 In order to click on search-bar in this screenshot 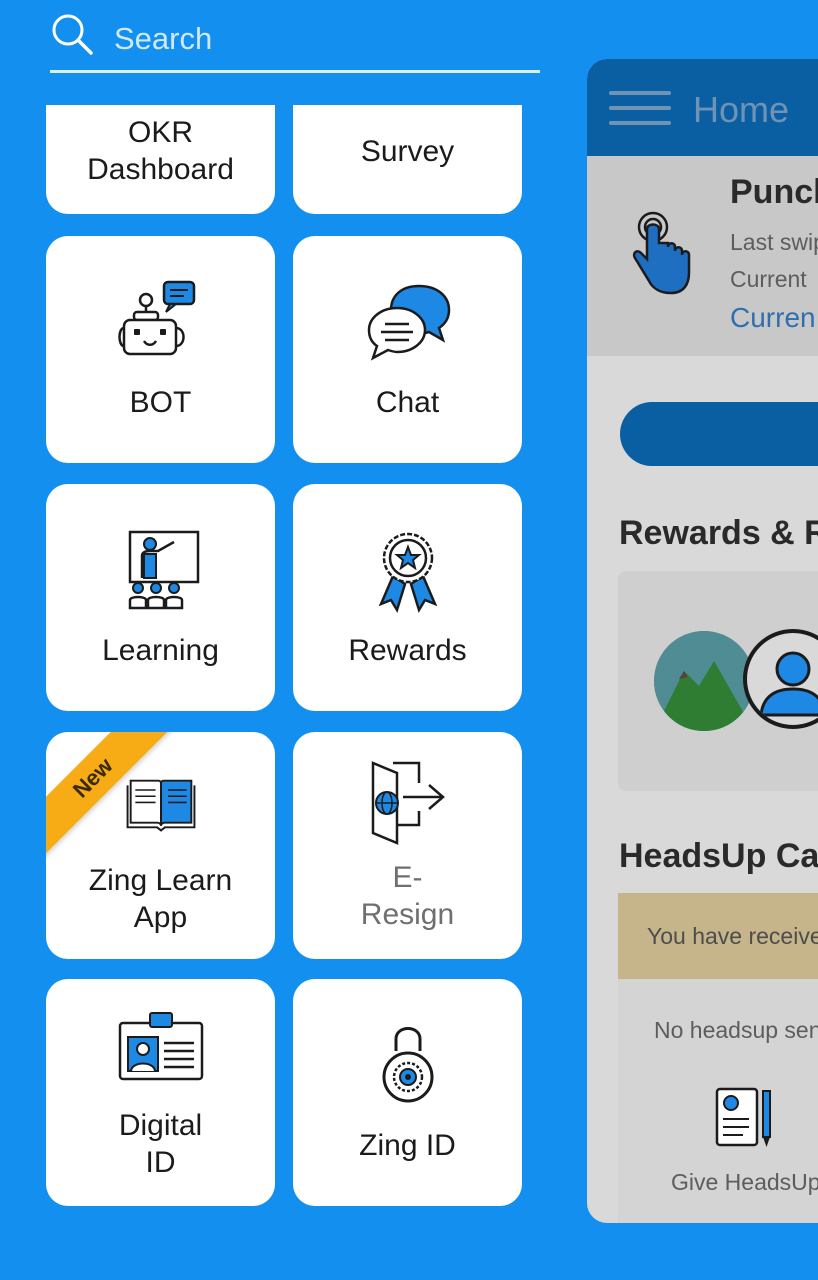, I will do `click(295, 42)`.